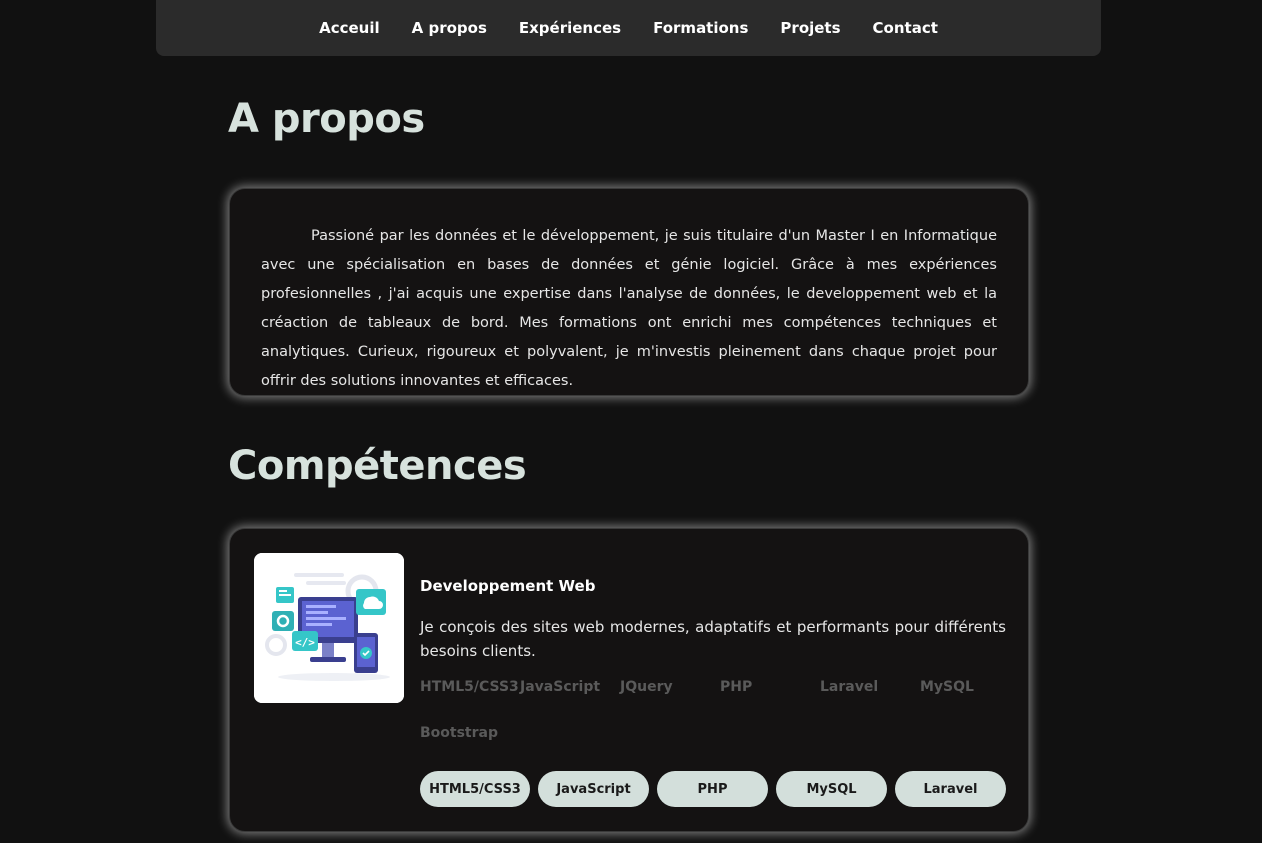 This screenshot has width=1262, height=843. I want to click on tech-item: JavaScript, so click(560, 687).